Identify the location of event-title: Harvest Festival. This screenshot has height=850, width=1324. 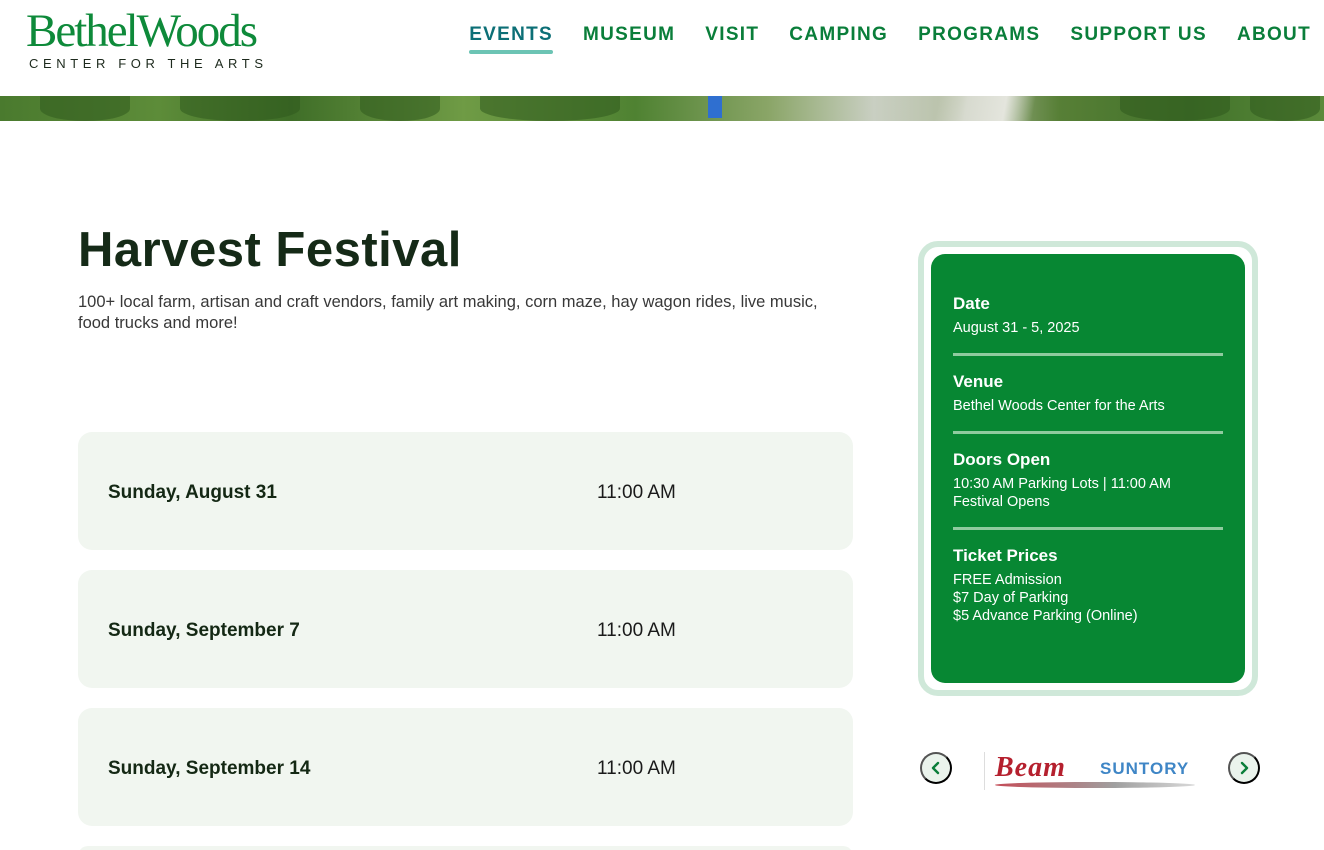
(270, 250).